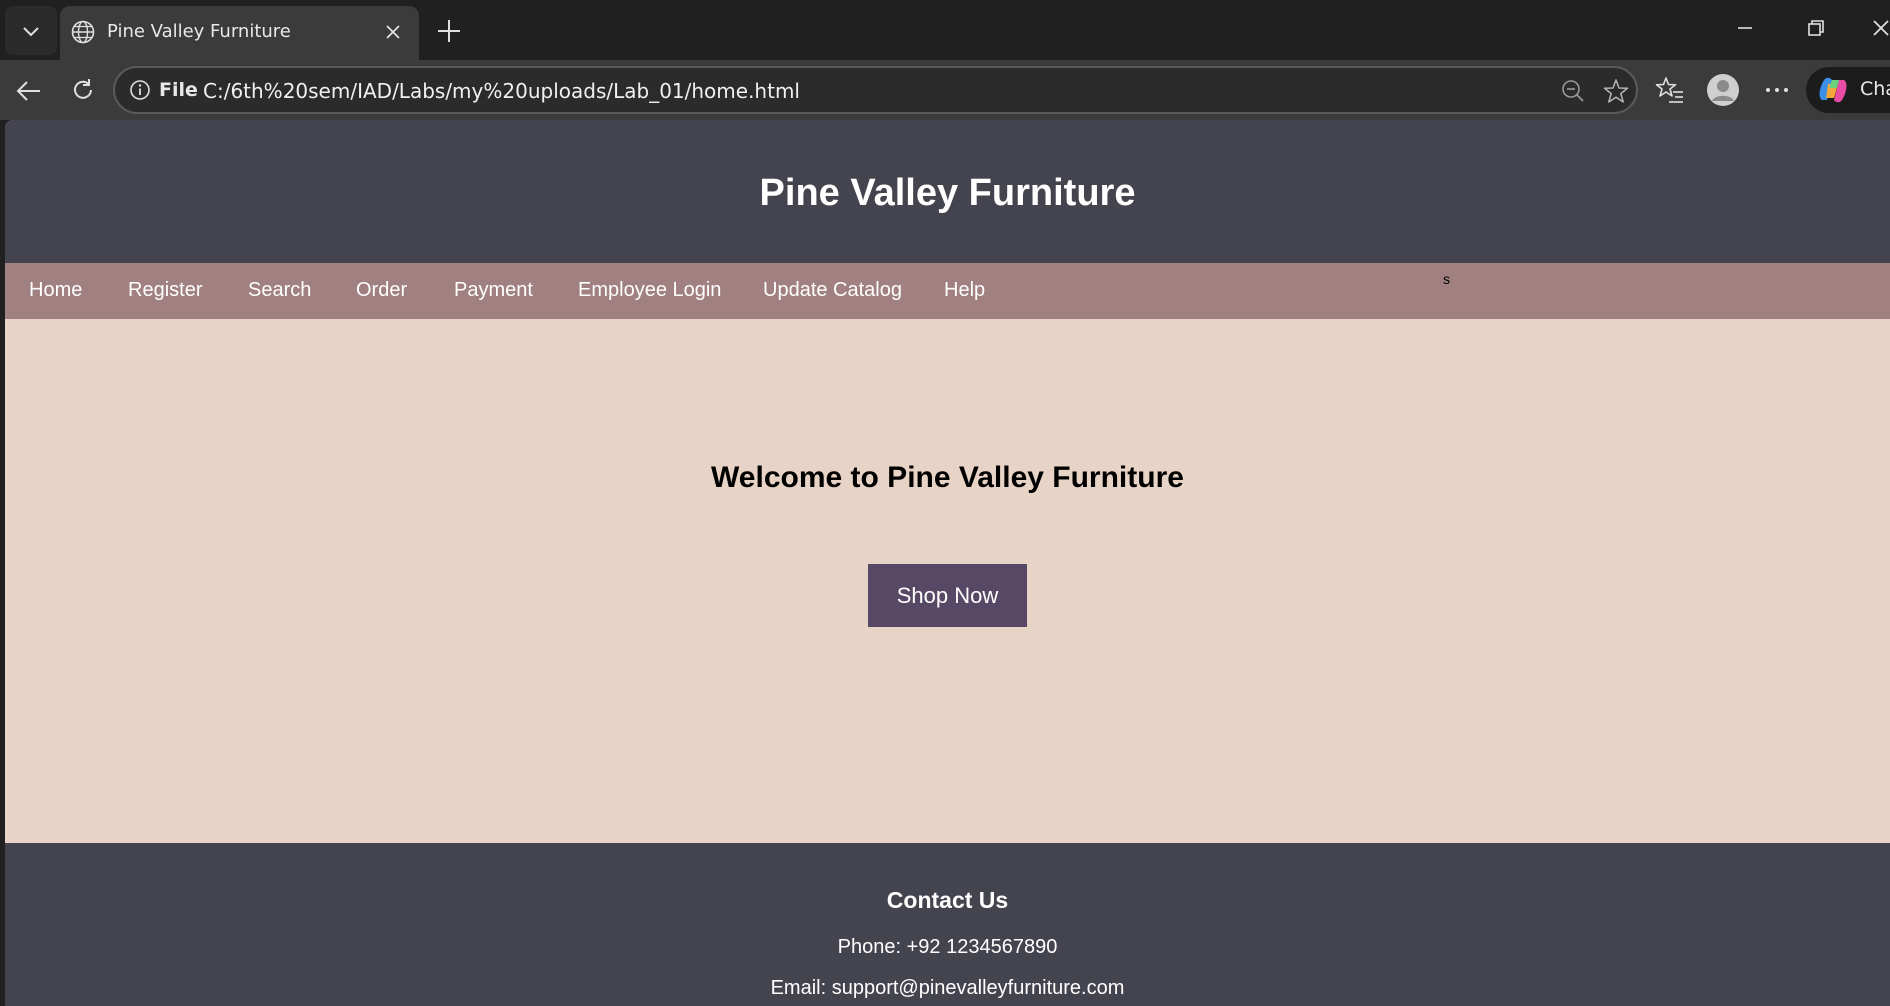 The width and height of the screenshot is (1890, 1006). I want to click on info-icon, so click(140, 90).